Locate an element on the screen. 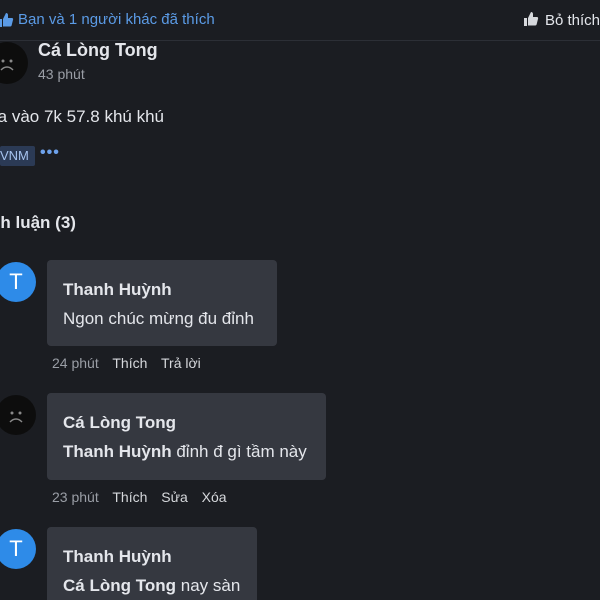  comment-body: đỉnh đ gì tầm này is located at coordinates (241, 451).